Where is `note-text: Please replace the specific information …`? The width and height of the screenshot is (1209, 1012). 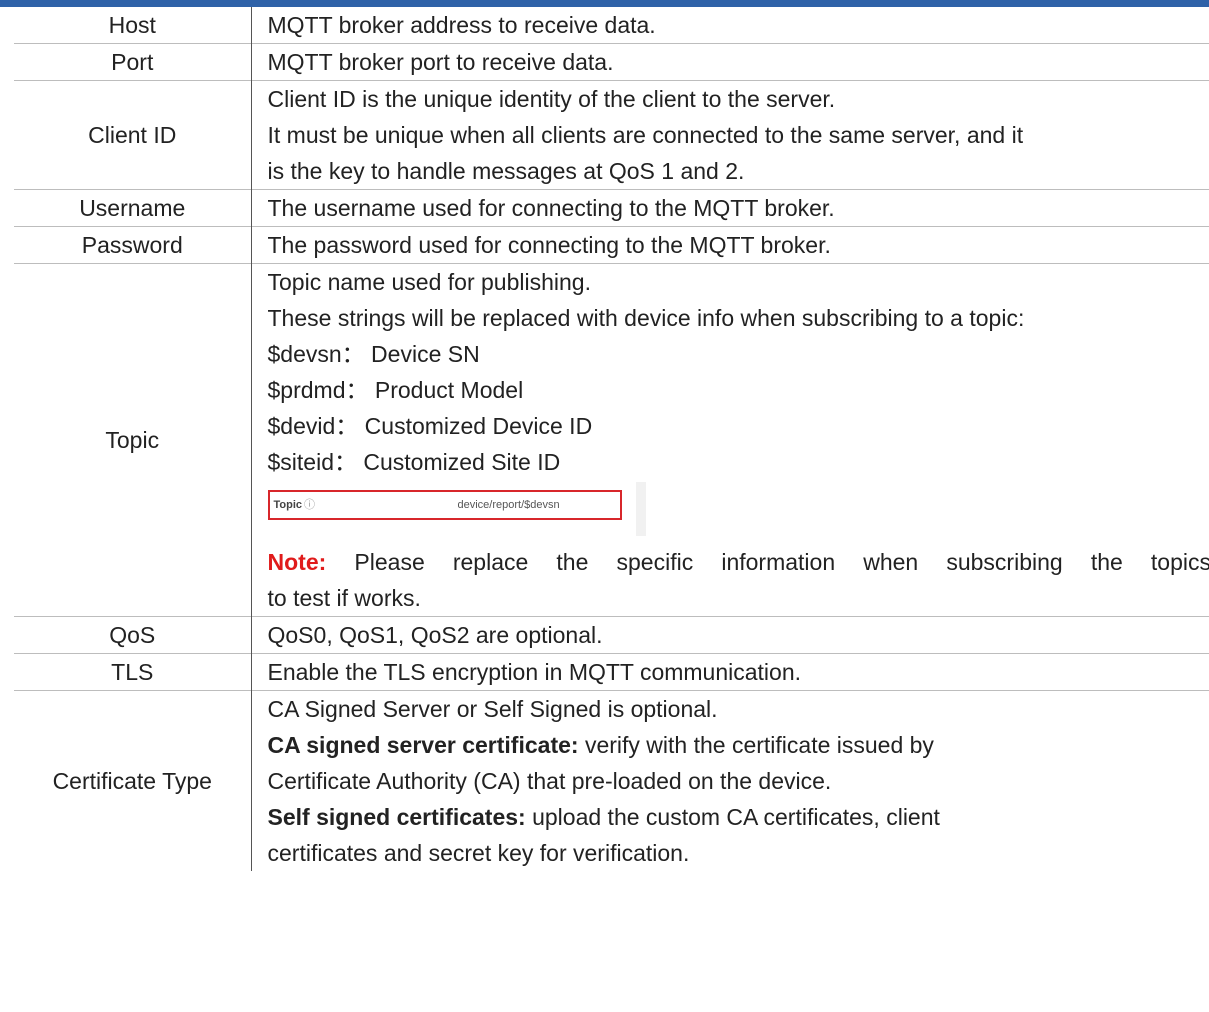 note-text: Please replace the specific information … is located at coordinates (767, 562).